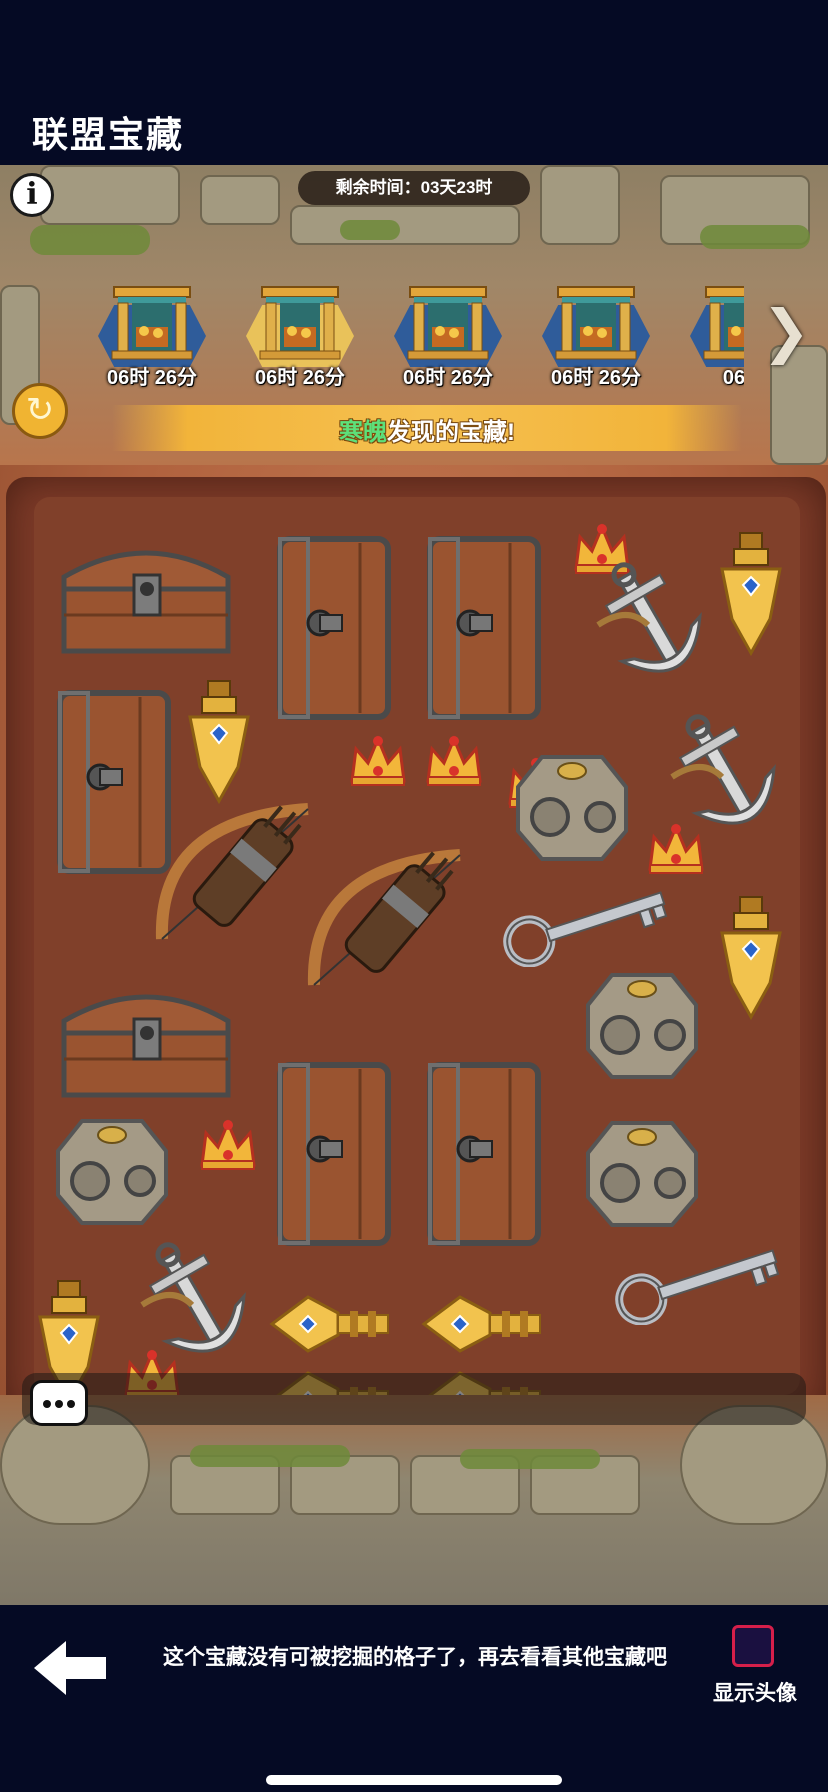 The height and width of the screenshot is (1792, 828). I want to click on vault-carousel: 06时 26分 06时 26分 06时 26分 06时 26分 06时, so click(418, 337).